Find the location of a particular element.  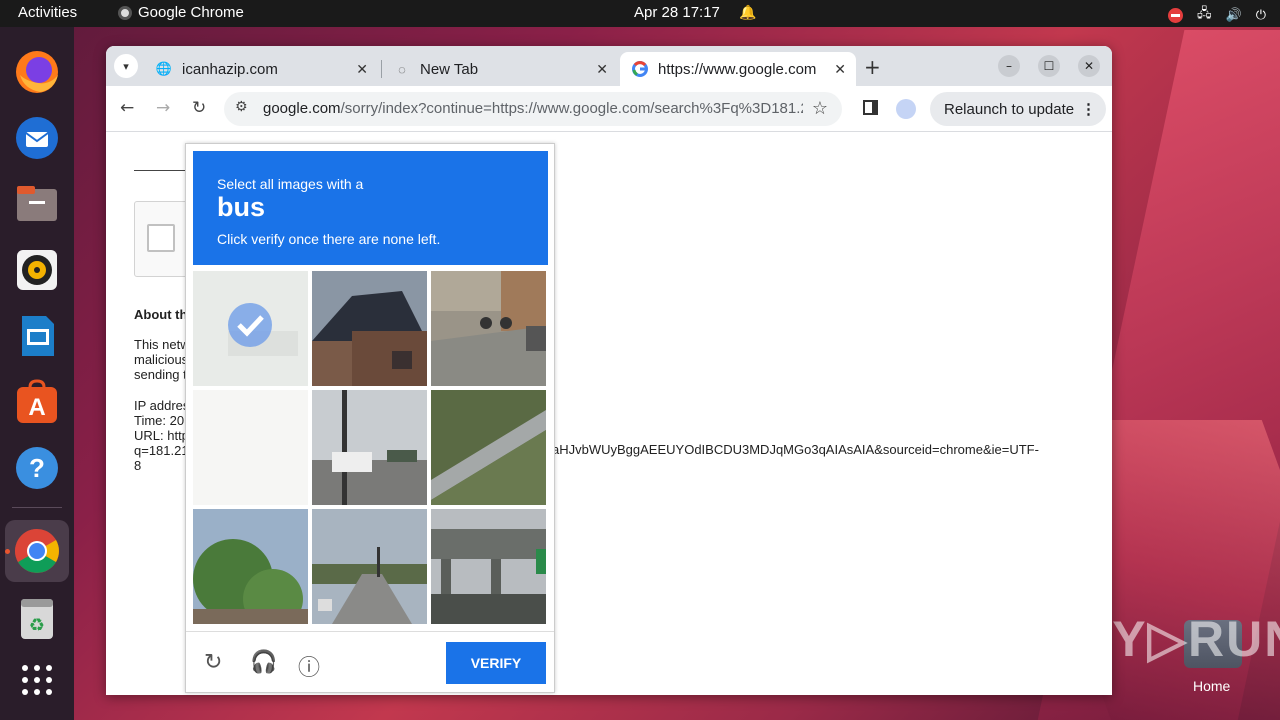

request-details: IP addres Time: 20 URL: http q=181.21 8 is located at coordinates (162, 435).